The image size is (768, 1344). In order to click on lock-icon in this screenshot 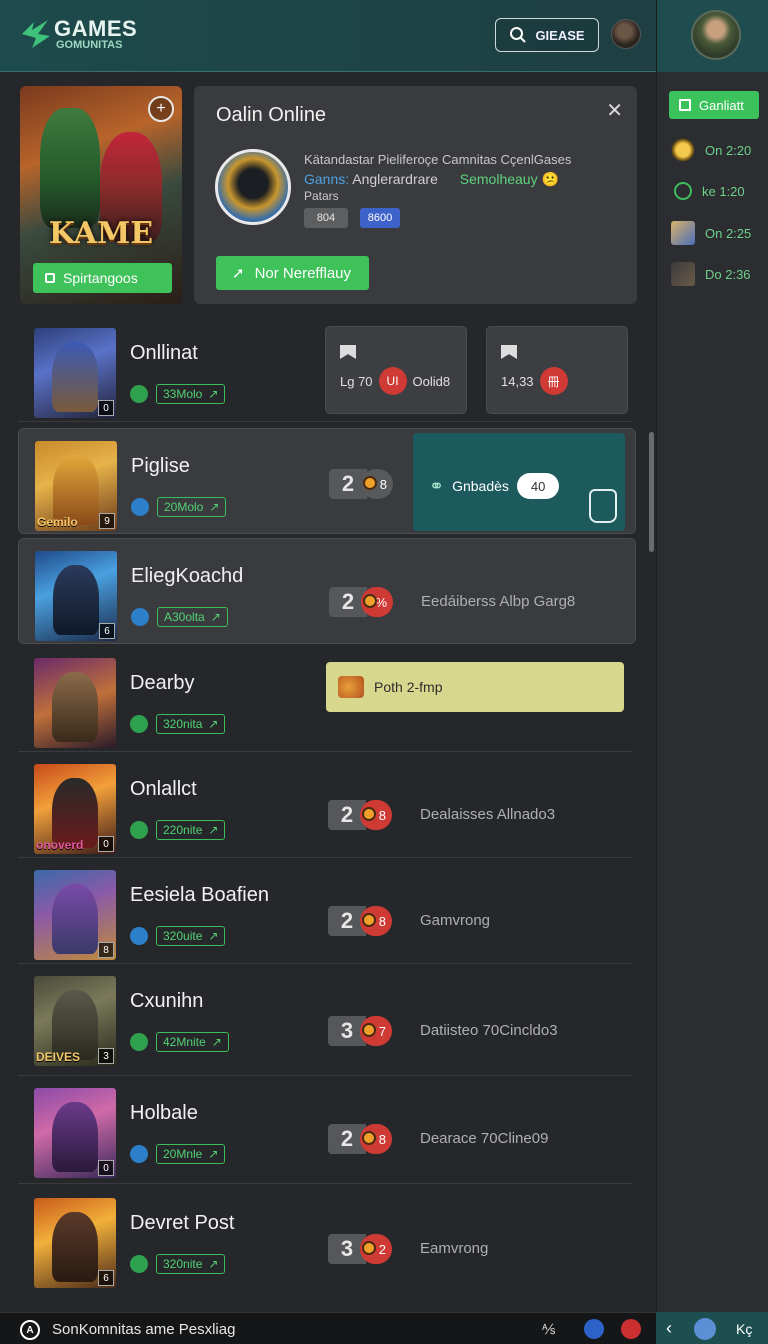, I will do `click(50, 278)`.